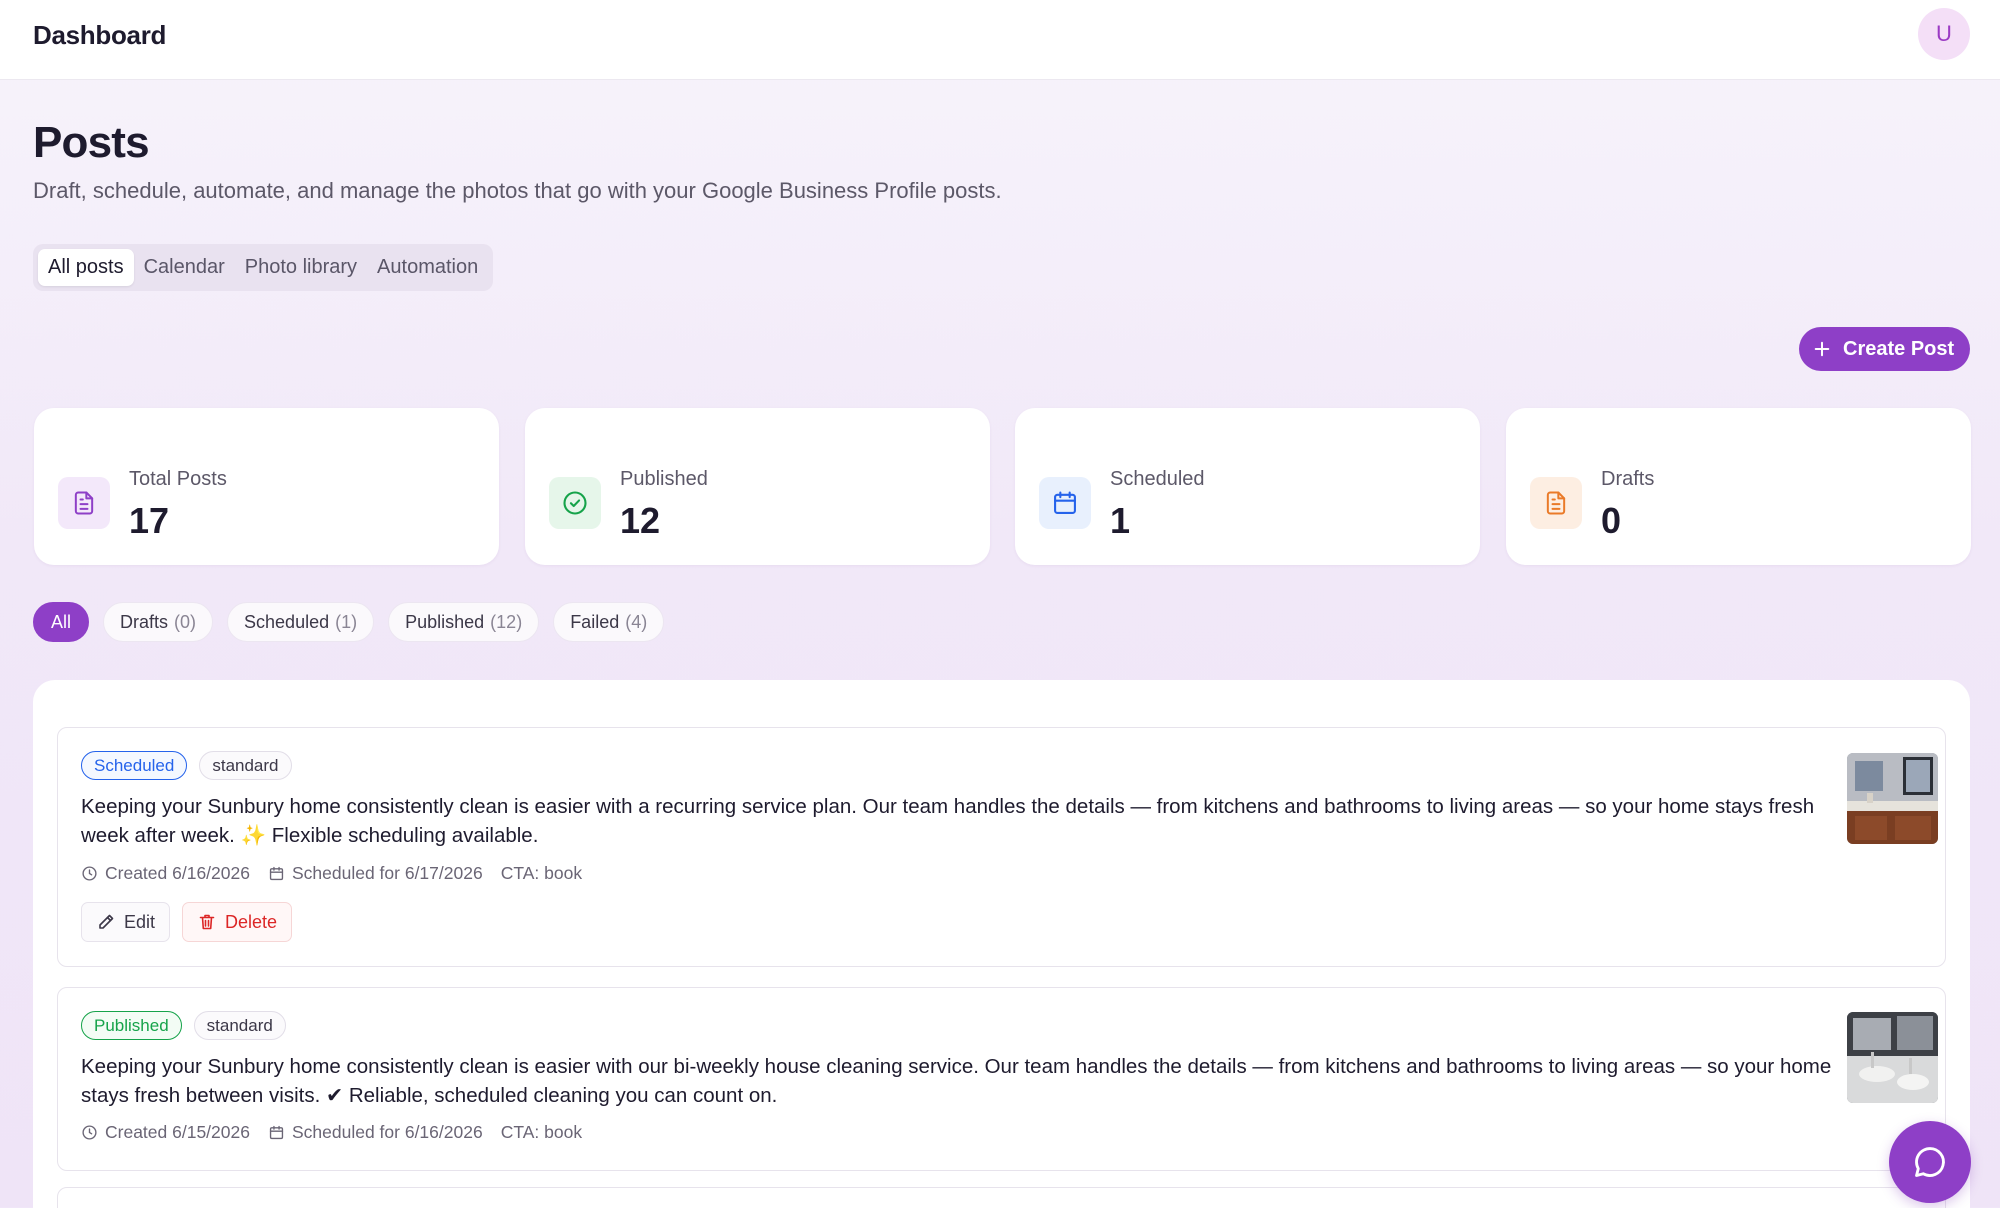 Image resolution: width=2000 pixels, height=1208 pixels. Describe the element at coordinates (149, 520) in the screenshot. I see `stat-value: 17` at that location.